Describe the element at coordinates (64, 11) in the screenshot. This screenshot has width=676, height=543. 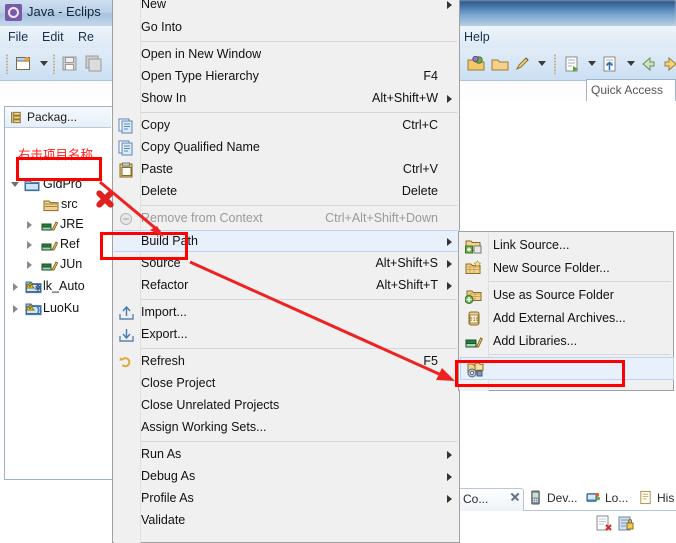
I see `window-title: Java - Eclips` at that location.